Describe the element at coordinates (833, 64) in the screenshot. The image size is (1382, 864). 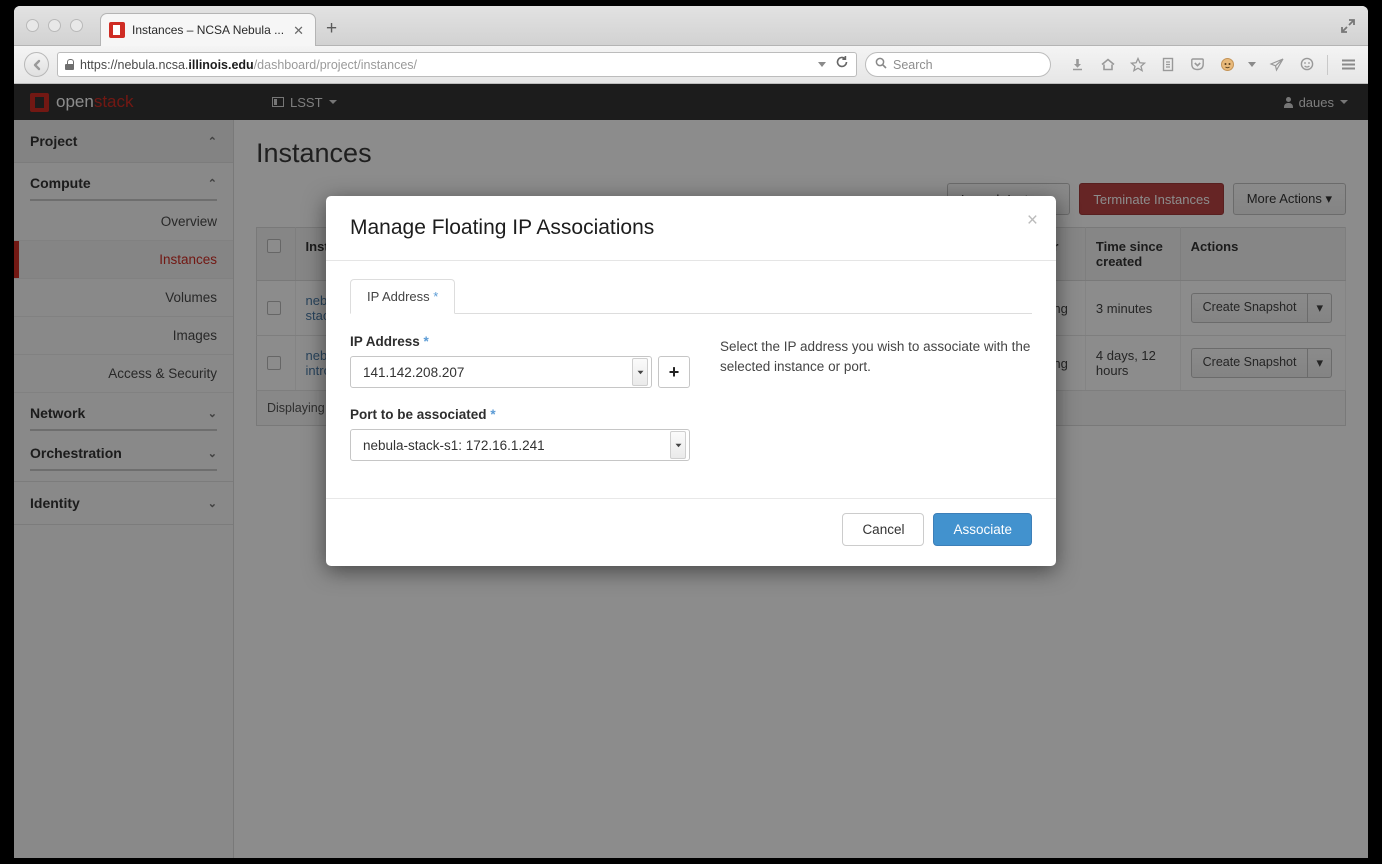
I see `address-bar-actions` at that location.